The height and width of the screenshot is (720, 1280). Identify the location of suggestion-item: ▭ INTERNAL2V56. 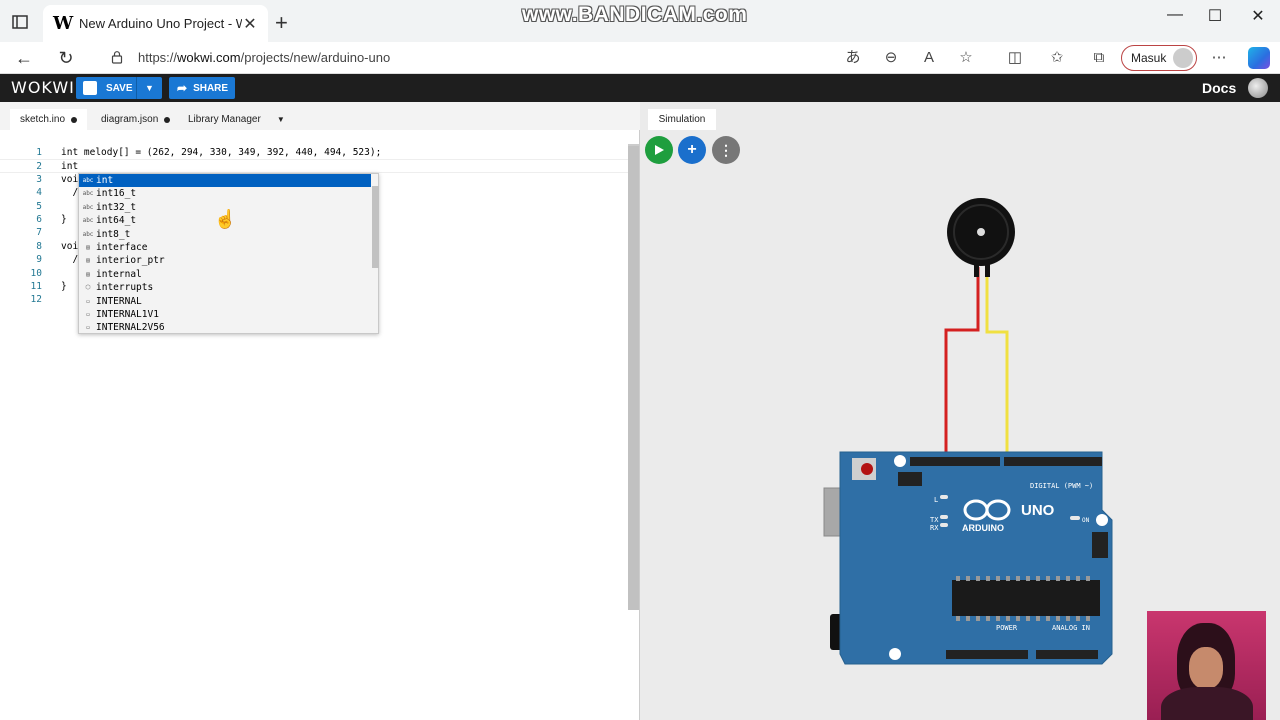
(225, 327).